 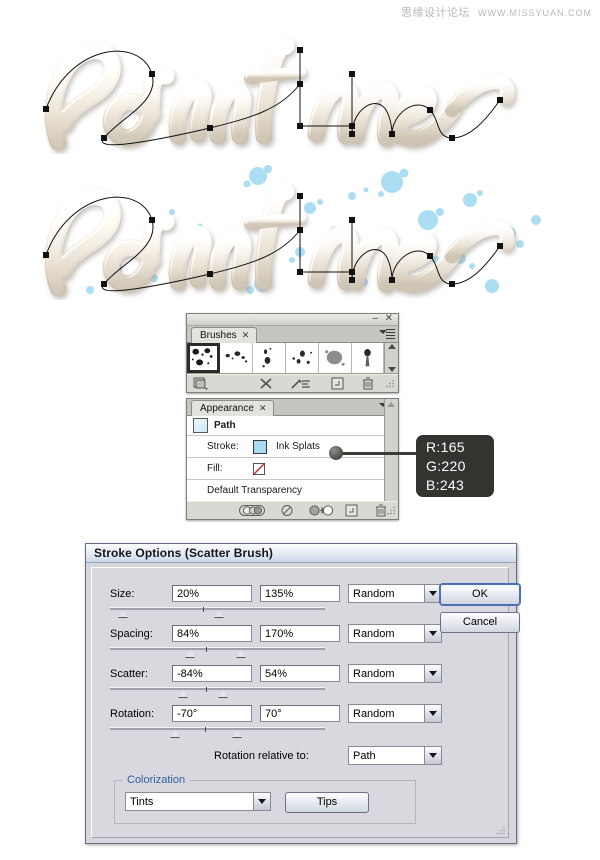 I want to click on scatter-slider-track, so click(x=217, y=692).